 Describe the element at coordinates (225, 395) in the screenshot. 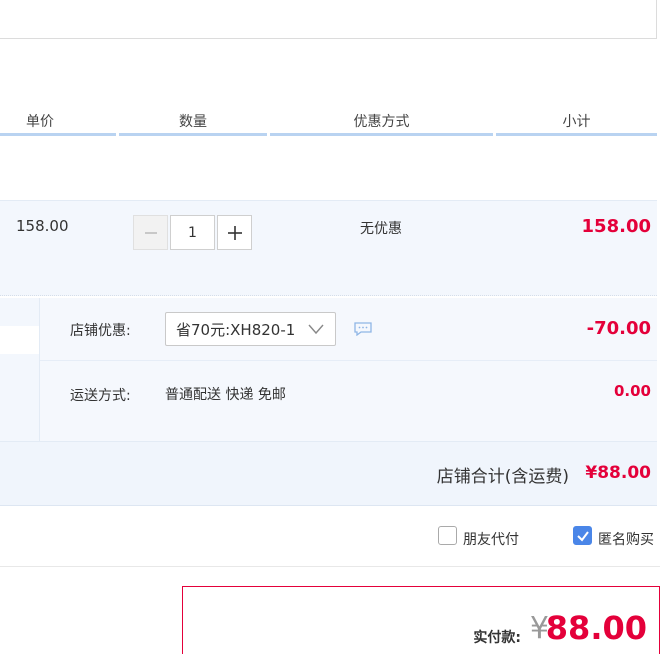

I see `shipping-method: 普通配送 快递 免邮` at that location.